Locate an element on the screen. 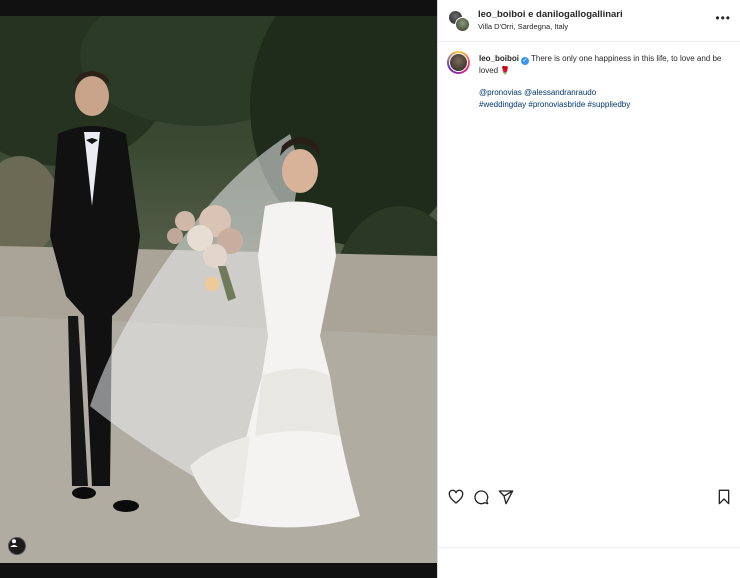 The width and height of the screenshot is (740, 578). avatar is located at coordinates (462, 24).